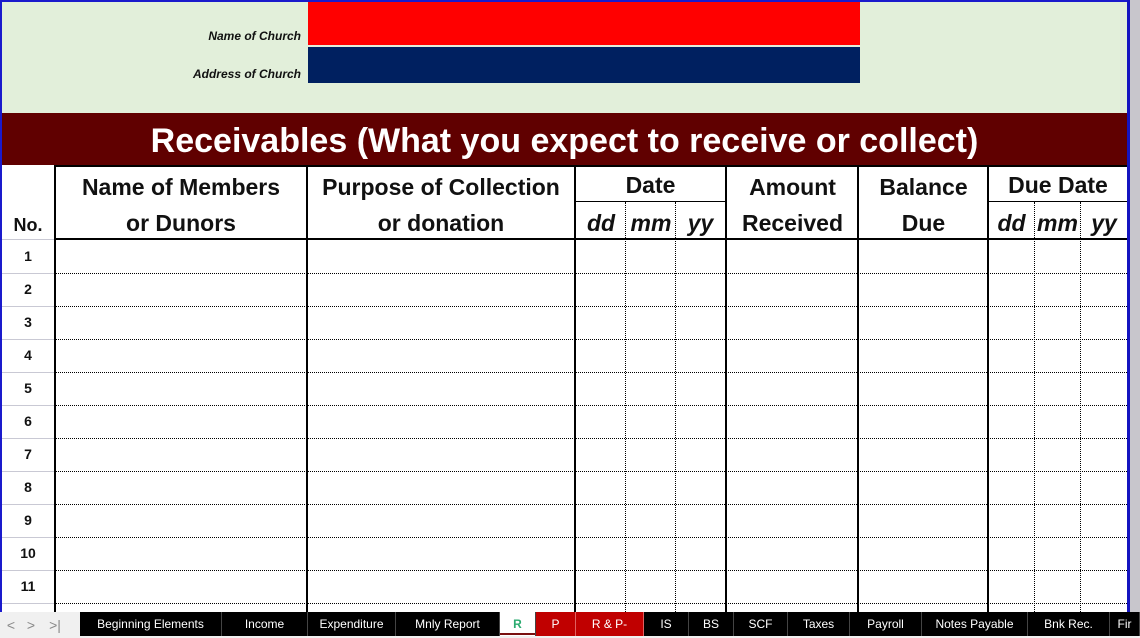 The width and height of the screenshot is (1140, 638). What do you see at coordinates (711, 624) in the screenshot?
I see `sheet-tab-bs: BS` at bounding box center [711, 624].